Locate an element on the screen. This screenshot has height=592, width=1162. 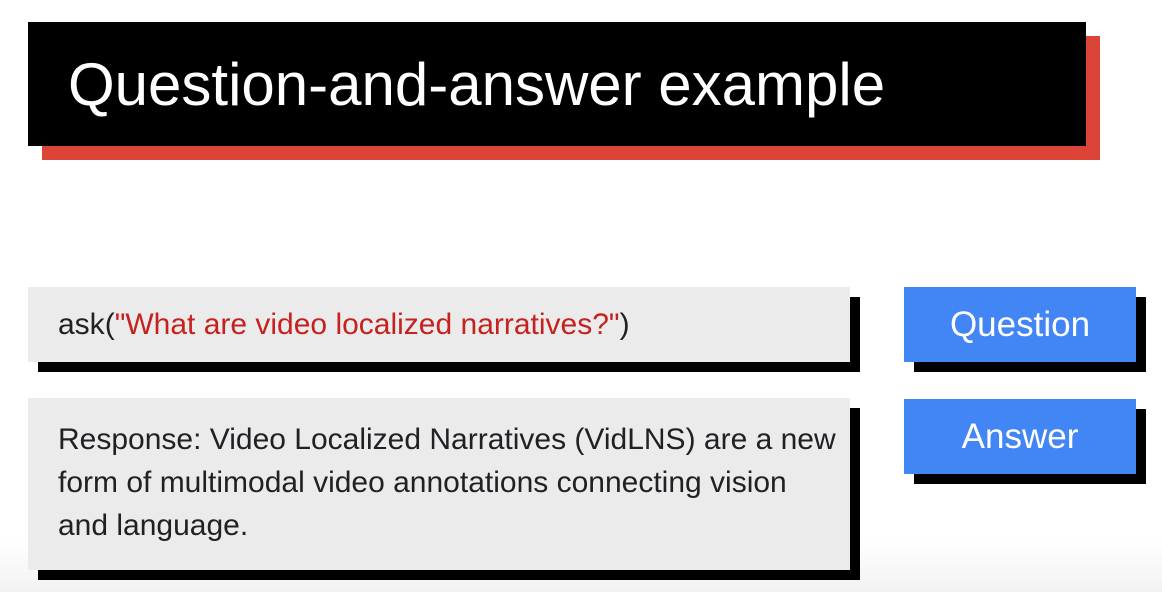
close-paren: ) is located at coordinates (624, 324).